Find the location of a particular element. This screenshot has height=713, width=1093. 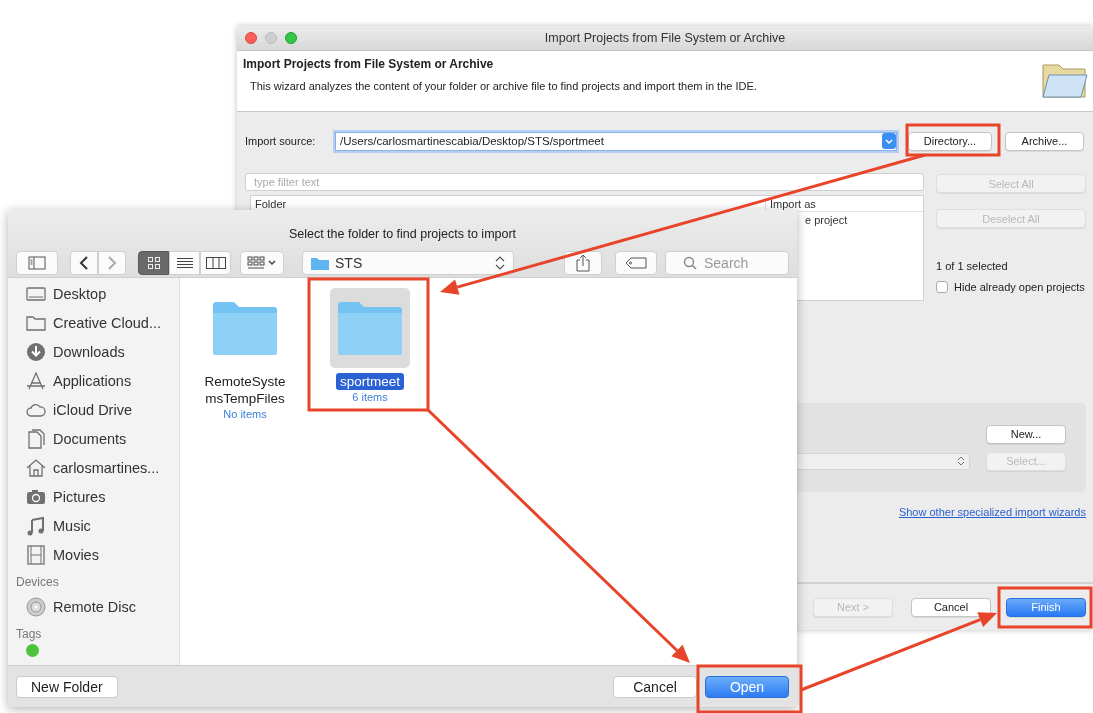

list-view-button is located at coordinates (184, 263).